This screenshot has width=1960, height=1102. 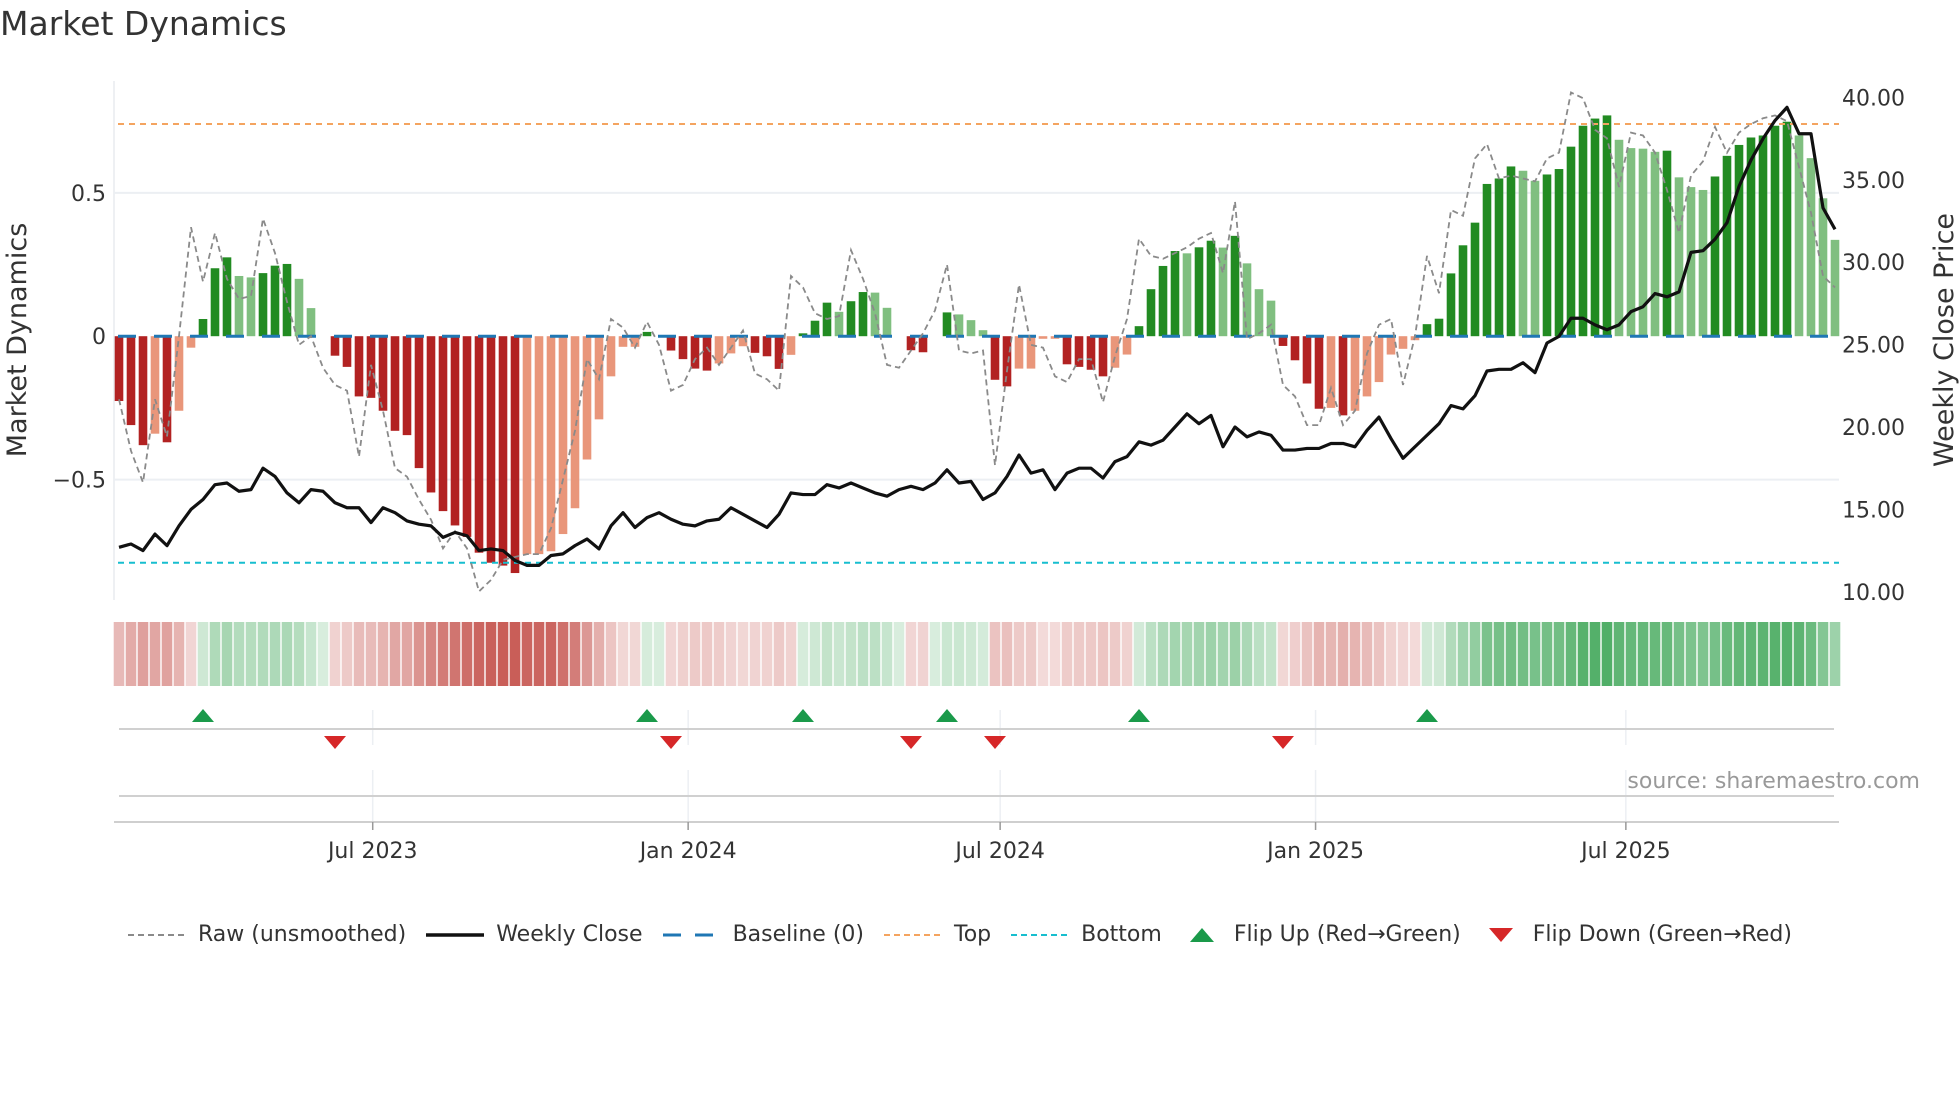 I want to click on legend-item-baseline: Baseline (0), so click(x=763, y=934).